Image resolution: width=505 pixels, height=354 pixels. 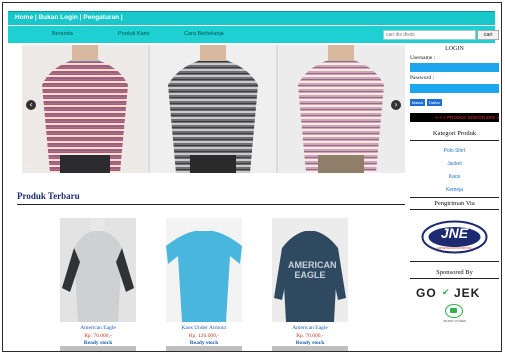 I want to click on categories-title: Kategori Produk, so click(x=454, y=133).